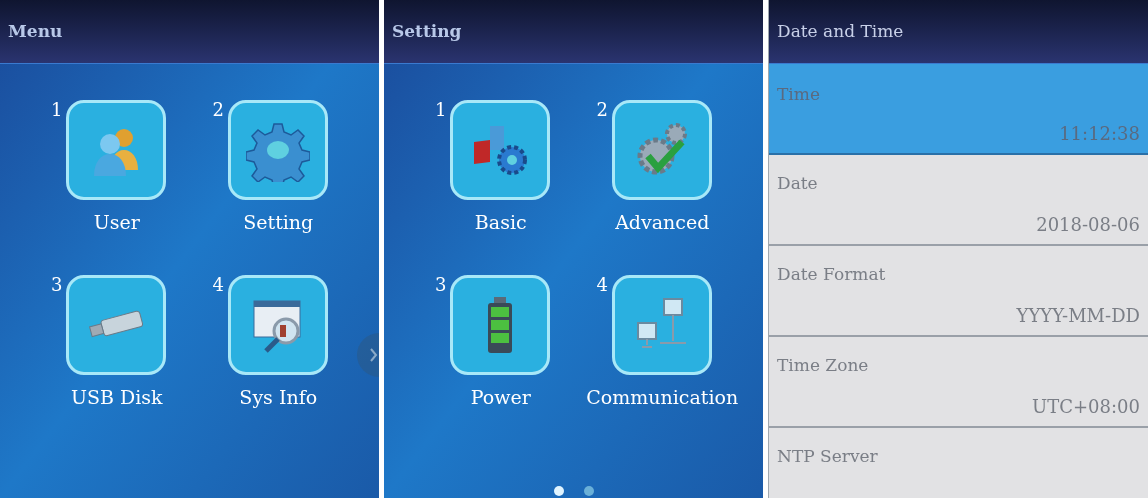 The width and height of the screenshot is (1148, 498). What do you see at coordinates (500, 397) in the screenshot?
I see `tile-label: Power` at bounding box center [500, 397].